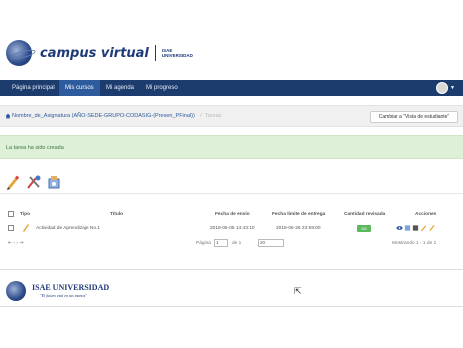  I want to click on graded-count-badge: 0/0, so click(364, 228).